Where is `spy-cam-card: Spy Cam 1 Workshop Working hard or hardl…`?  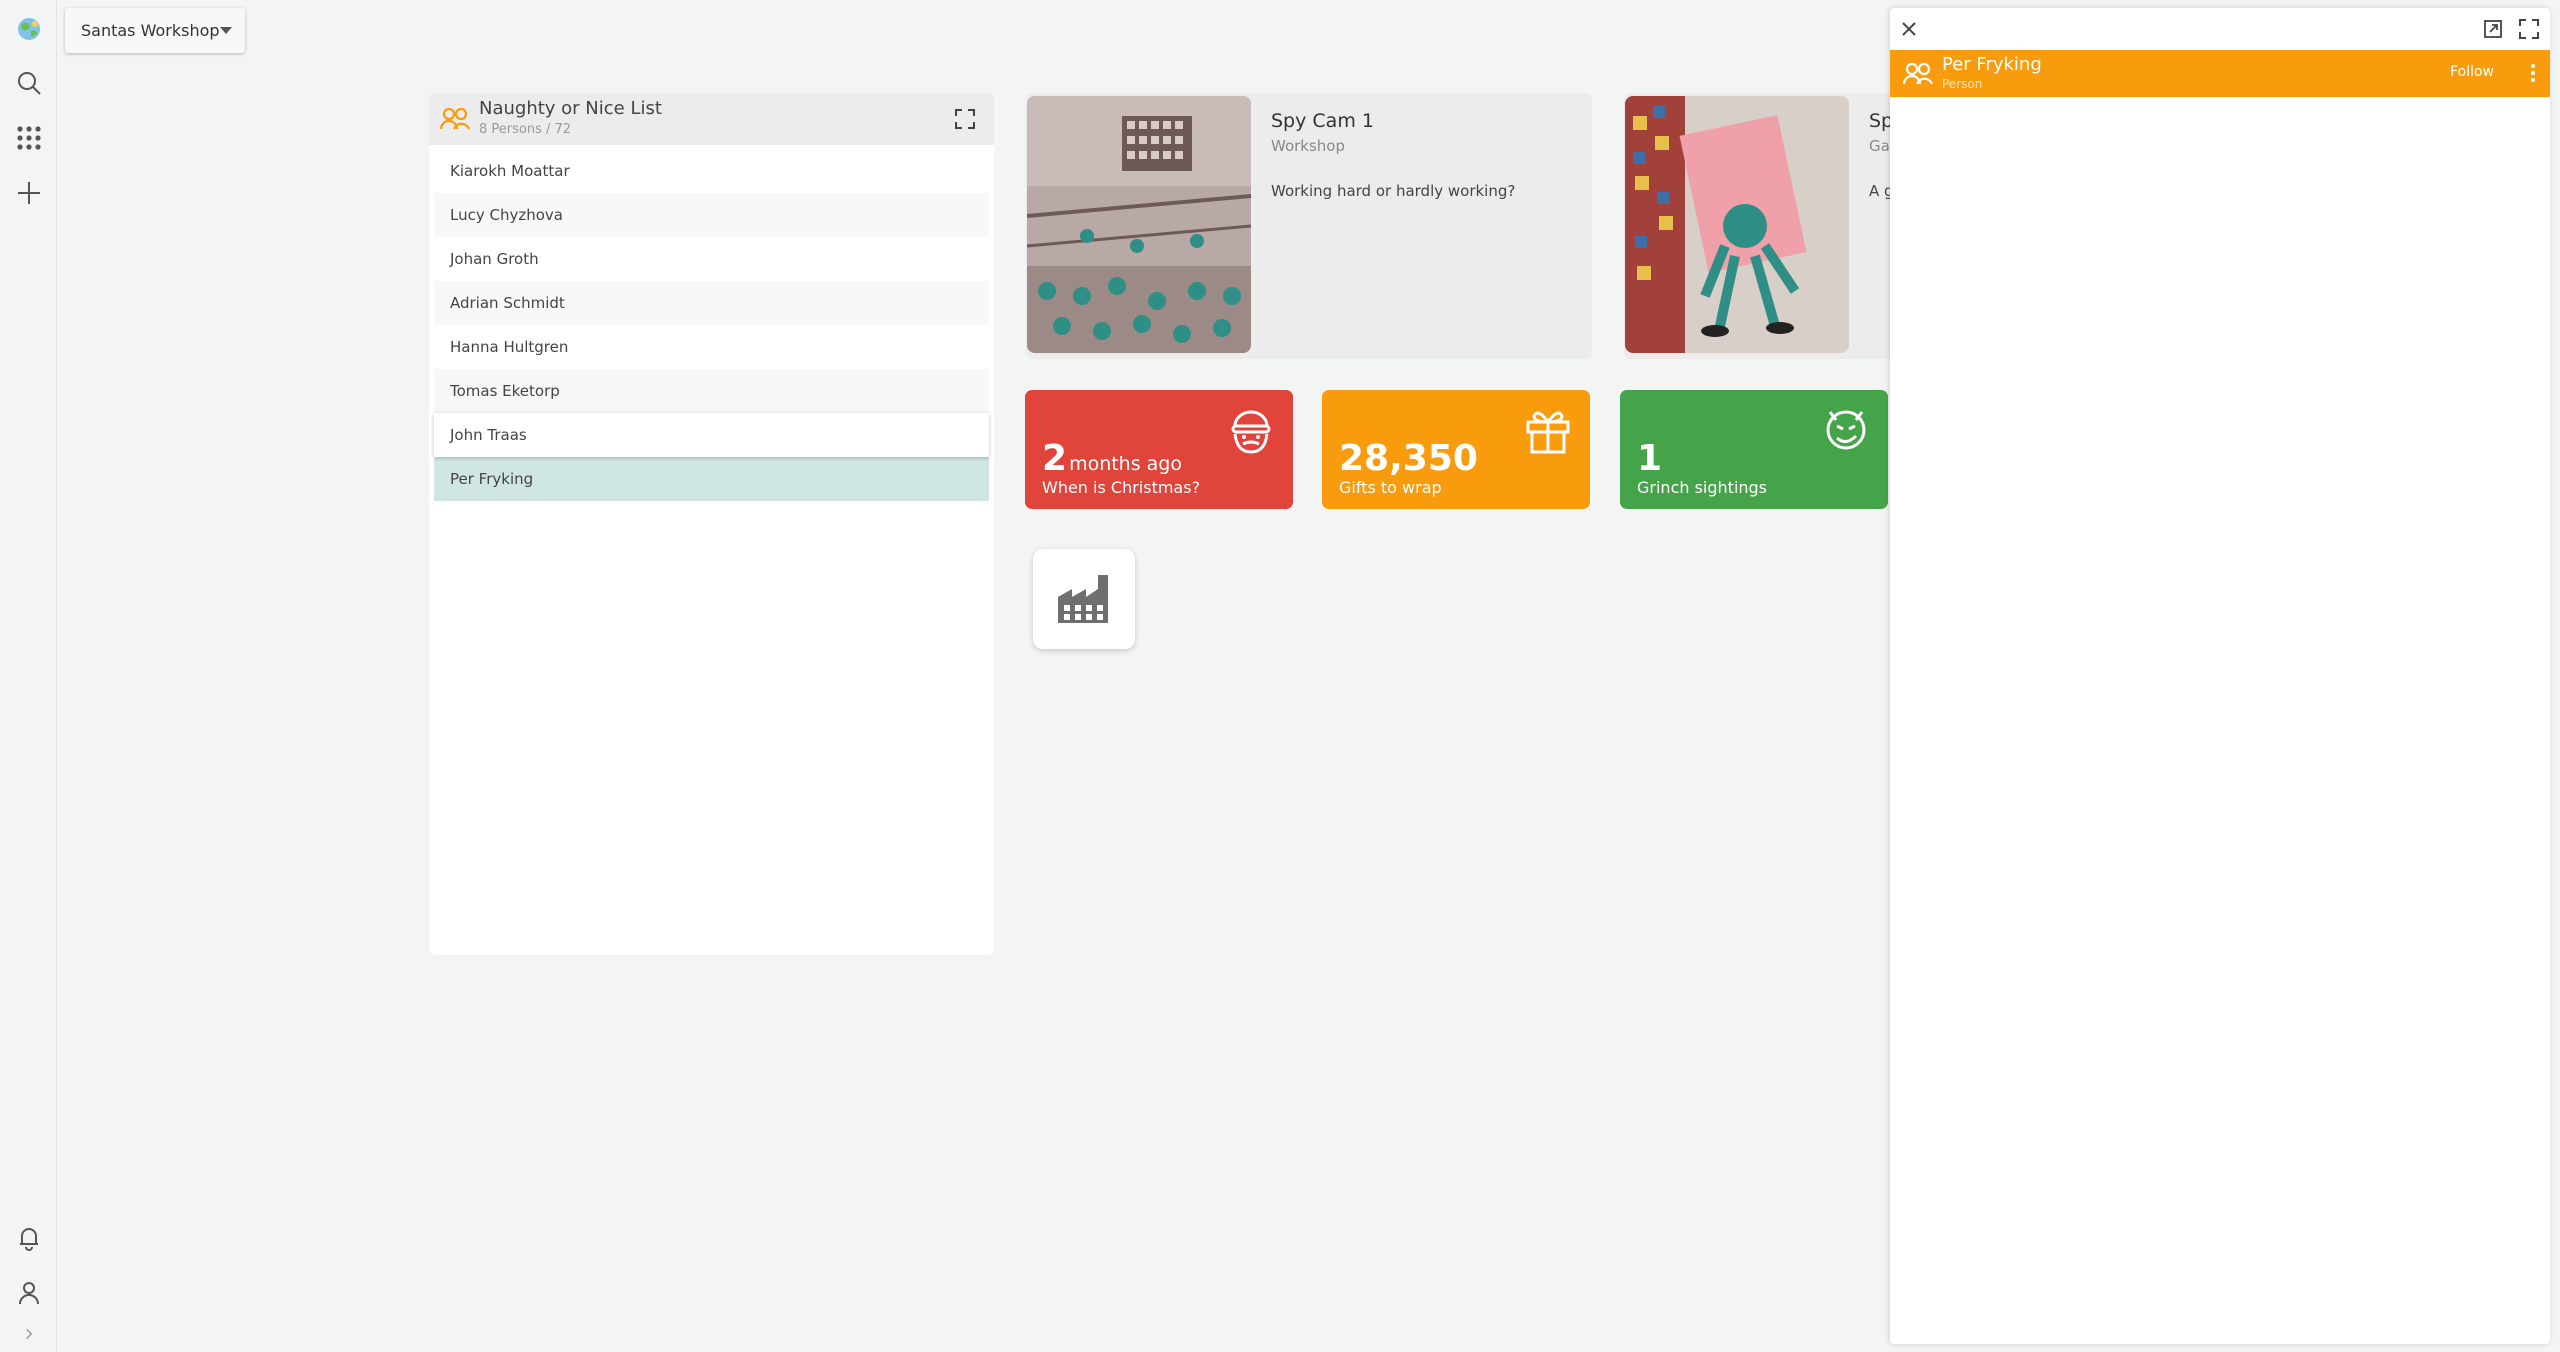 spy-cam-card: Spy Cam 1 Workshop Working hard or hardl… is located at coordinates (1309, 226).